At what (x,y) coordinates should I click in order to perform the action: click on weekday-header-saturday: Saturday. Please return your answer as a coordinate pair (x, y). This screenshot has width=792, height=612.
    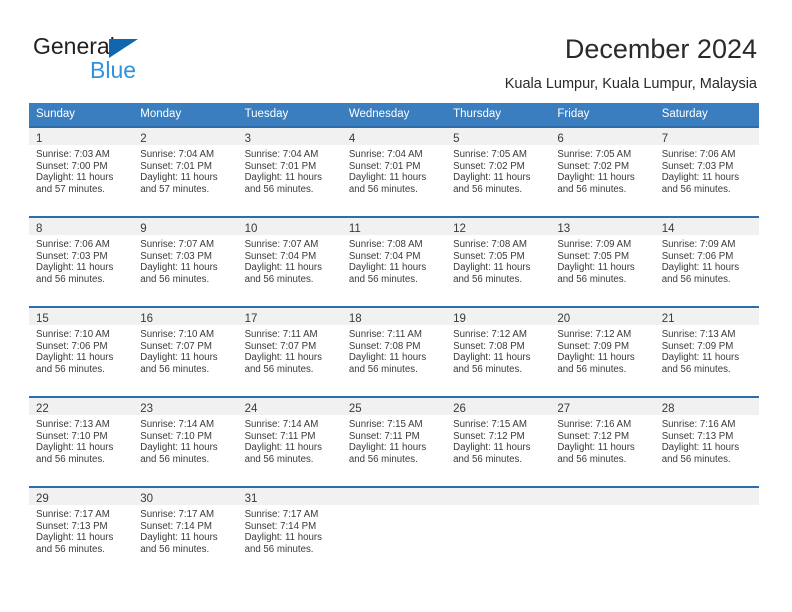
    Looking at the image, I should click on (684, 114).